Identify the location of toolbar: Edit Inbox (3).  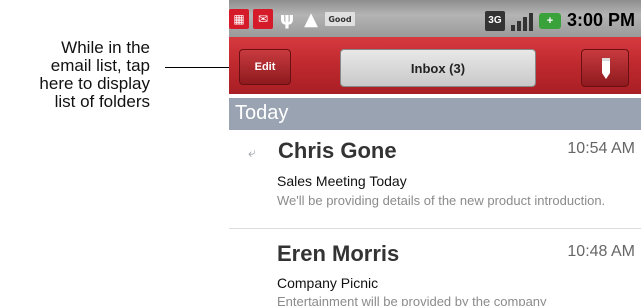
(435, 65).